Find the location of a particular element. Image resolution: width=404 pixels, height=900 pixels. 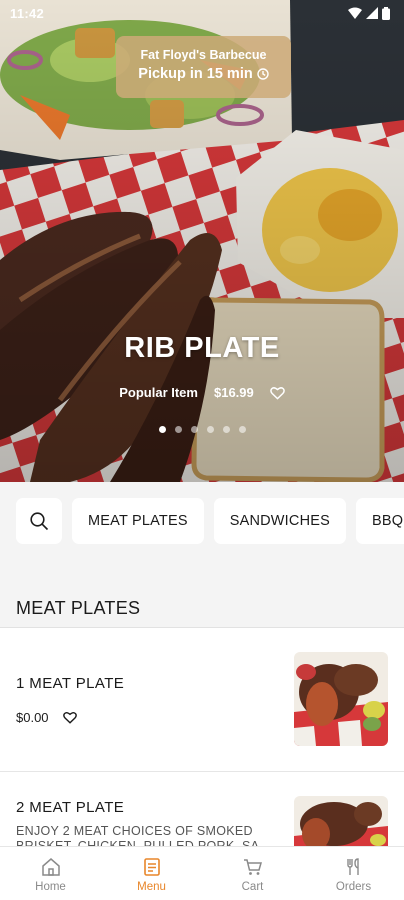

menu-item-name: 2 MEAT PLATE is located at coordinates (70, 807).